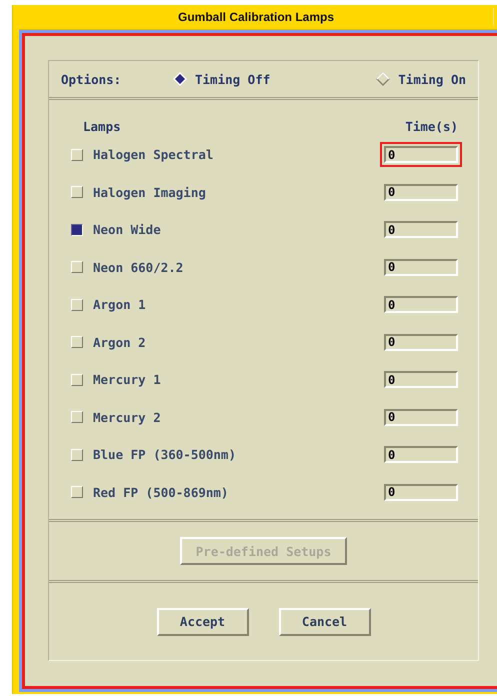 The image size is (497, 696). I want to click on radio-label: Timing Off, so click(232, 79).